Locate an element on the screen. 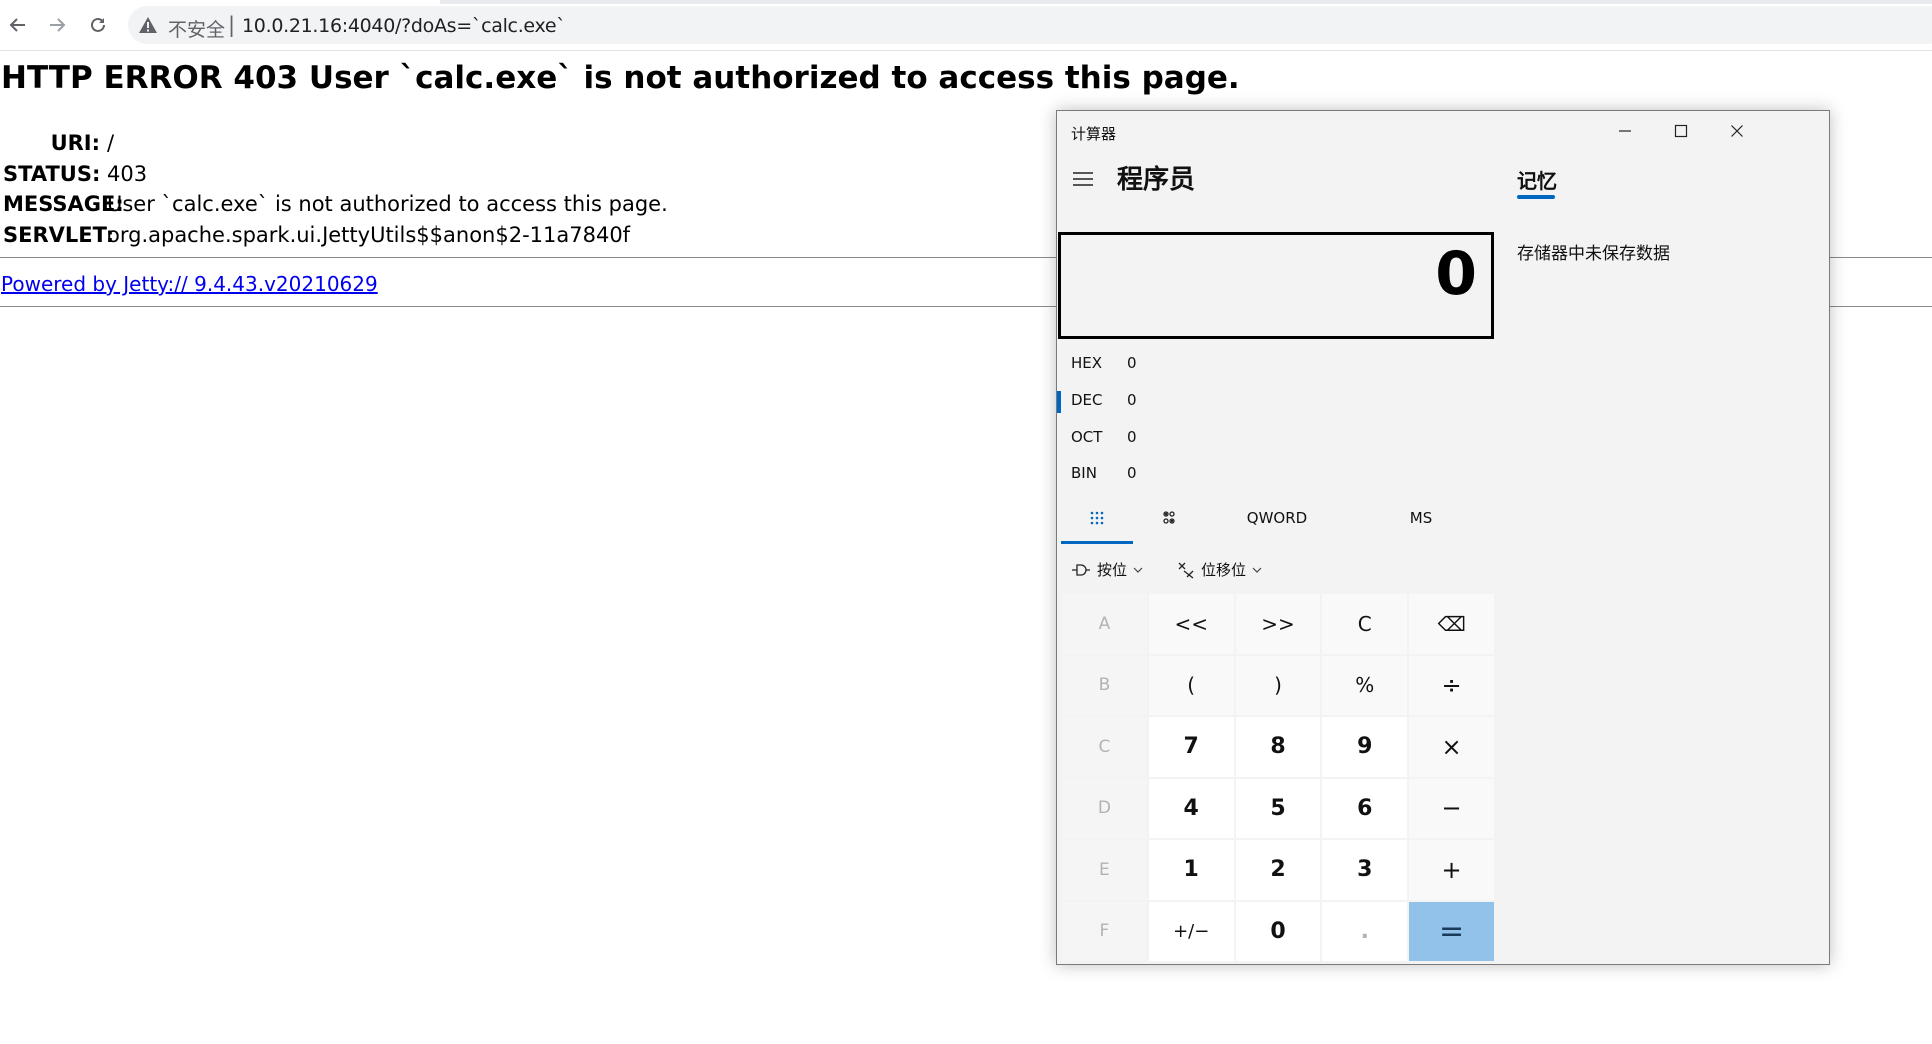  key-add: + is located at coordinates (1451, 870).